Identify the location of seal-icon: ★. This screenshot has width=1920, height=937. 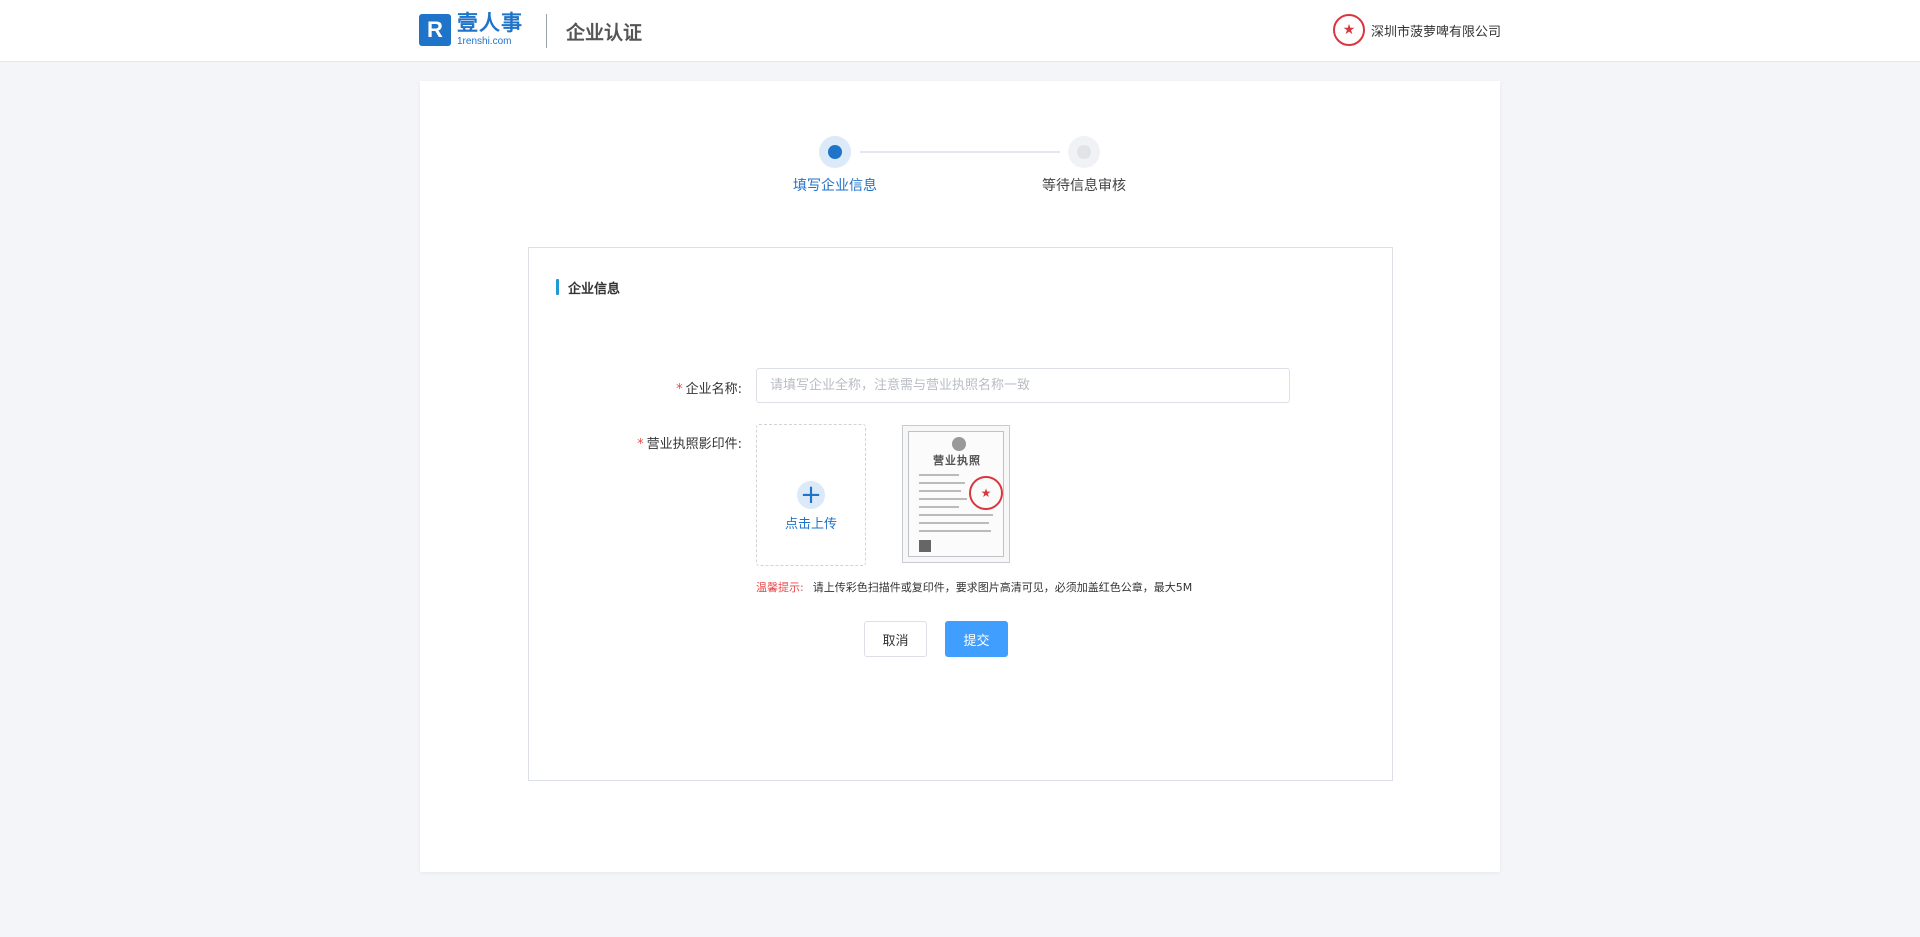
(1348, 30).